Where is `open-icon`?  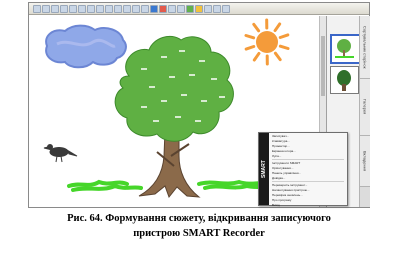
open-icon is located at coordinates (64, 8).